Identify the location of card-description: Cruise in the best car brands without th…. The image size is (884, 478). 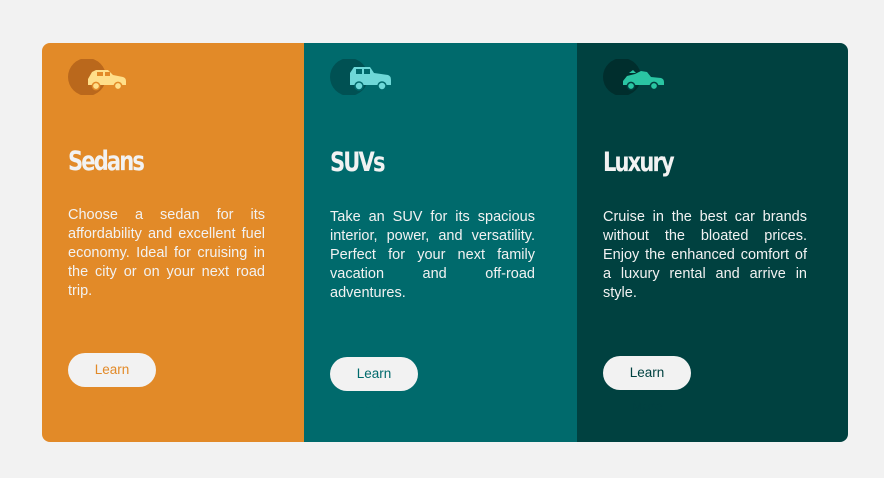
(705, 255).